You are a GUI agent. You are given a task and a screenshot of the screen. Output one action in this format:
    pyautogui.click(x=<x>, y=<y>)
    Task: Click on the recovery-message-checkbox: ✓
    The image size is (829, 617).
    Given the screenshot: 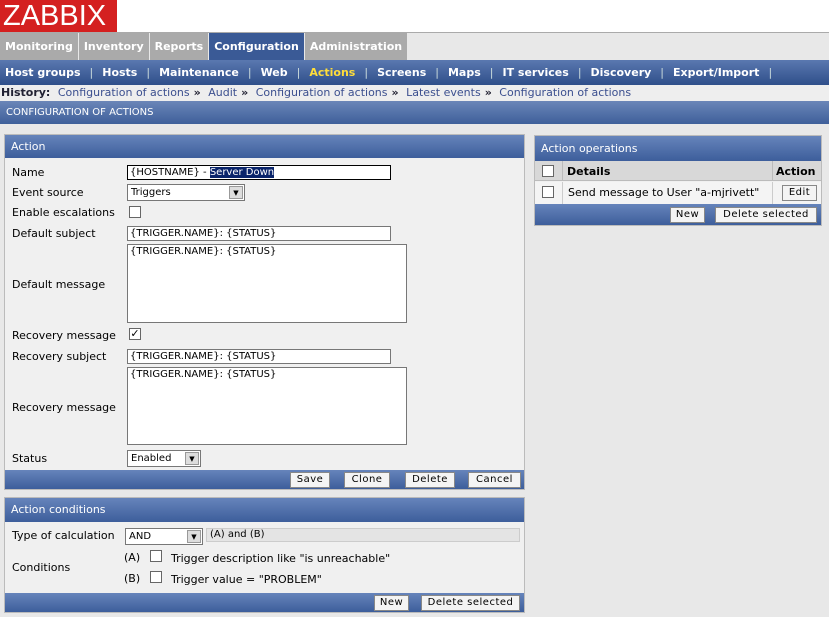 What is the action you would take?
    pyautogui.click(x=135, y=334)
    